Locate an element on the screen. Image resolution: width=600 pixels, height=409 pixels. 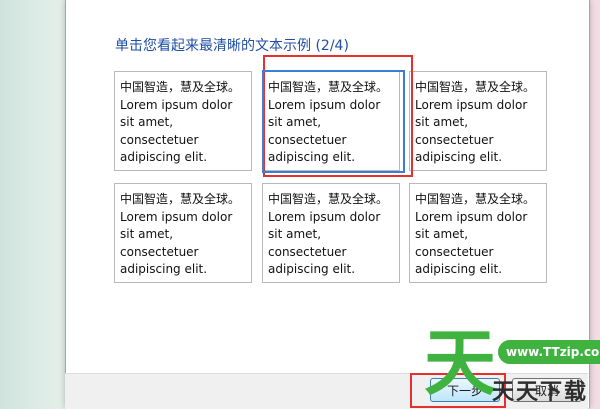
page-title: 单击您看起来最清晰的文本示例 (2/4) is located at coordinates (232, 46).